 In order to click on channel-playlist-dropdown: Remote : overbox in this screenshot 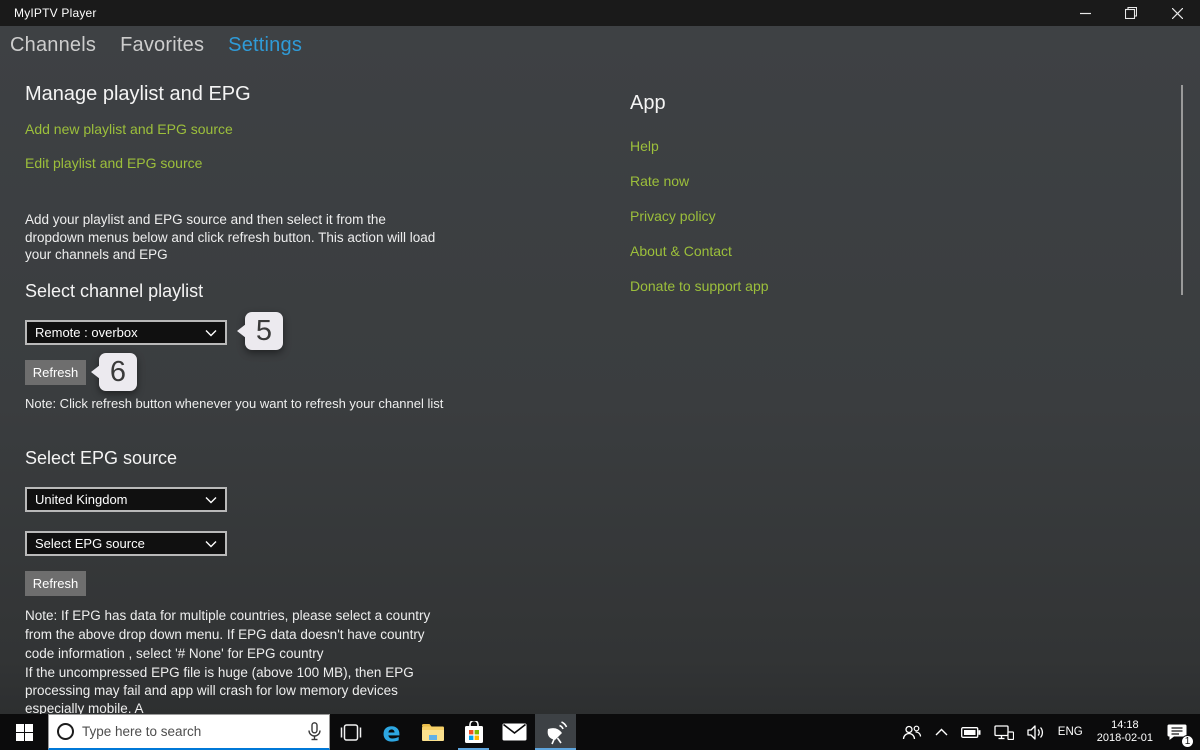, I will do `click(126, 332)`.